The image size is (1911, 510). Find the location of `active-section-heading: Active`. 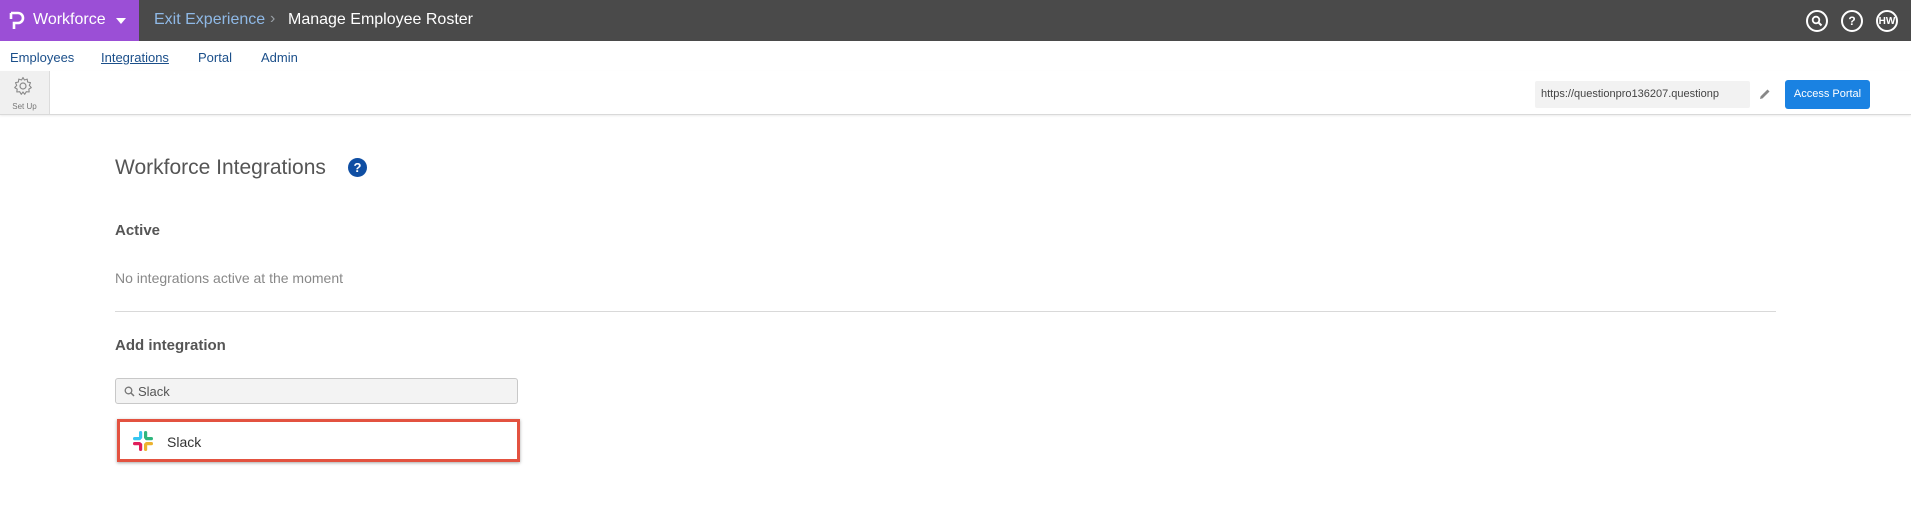

active-section-heading: Active is located at coordinates (138, 230).